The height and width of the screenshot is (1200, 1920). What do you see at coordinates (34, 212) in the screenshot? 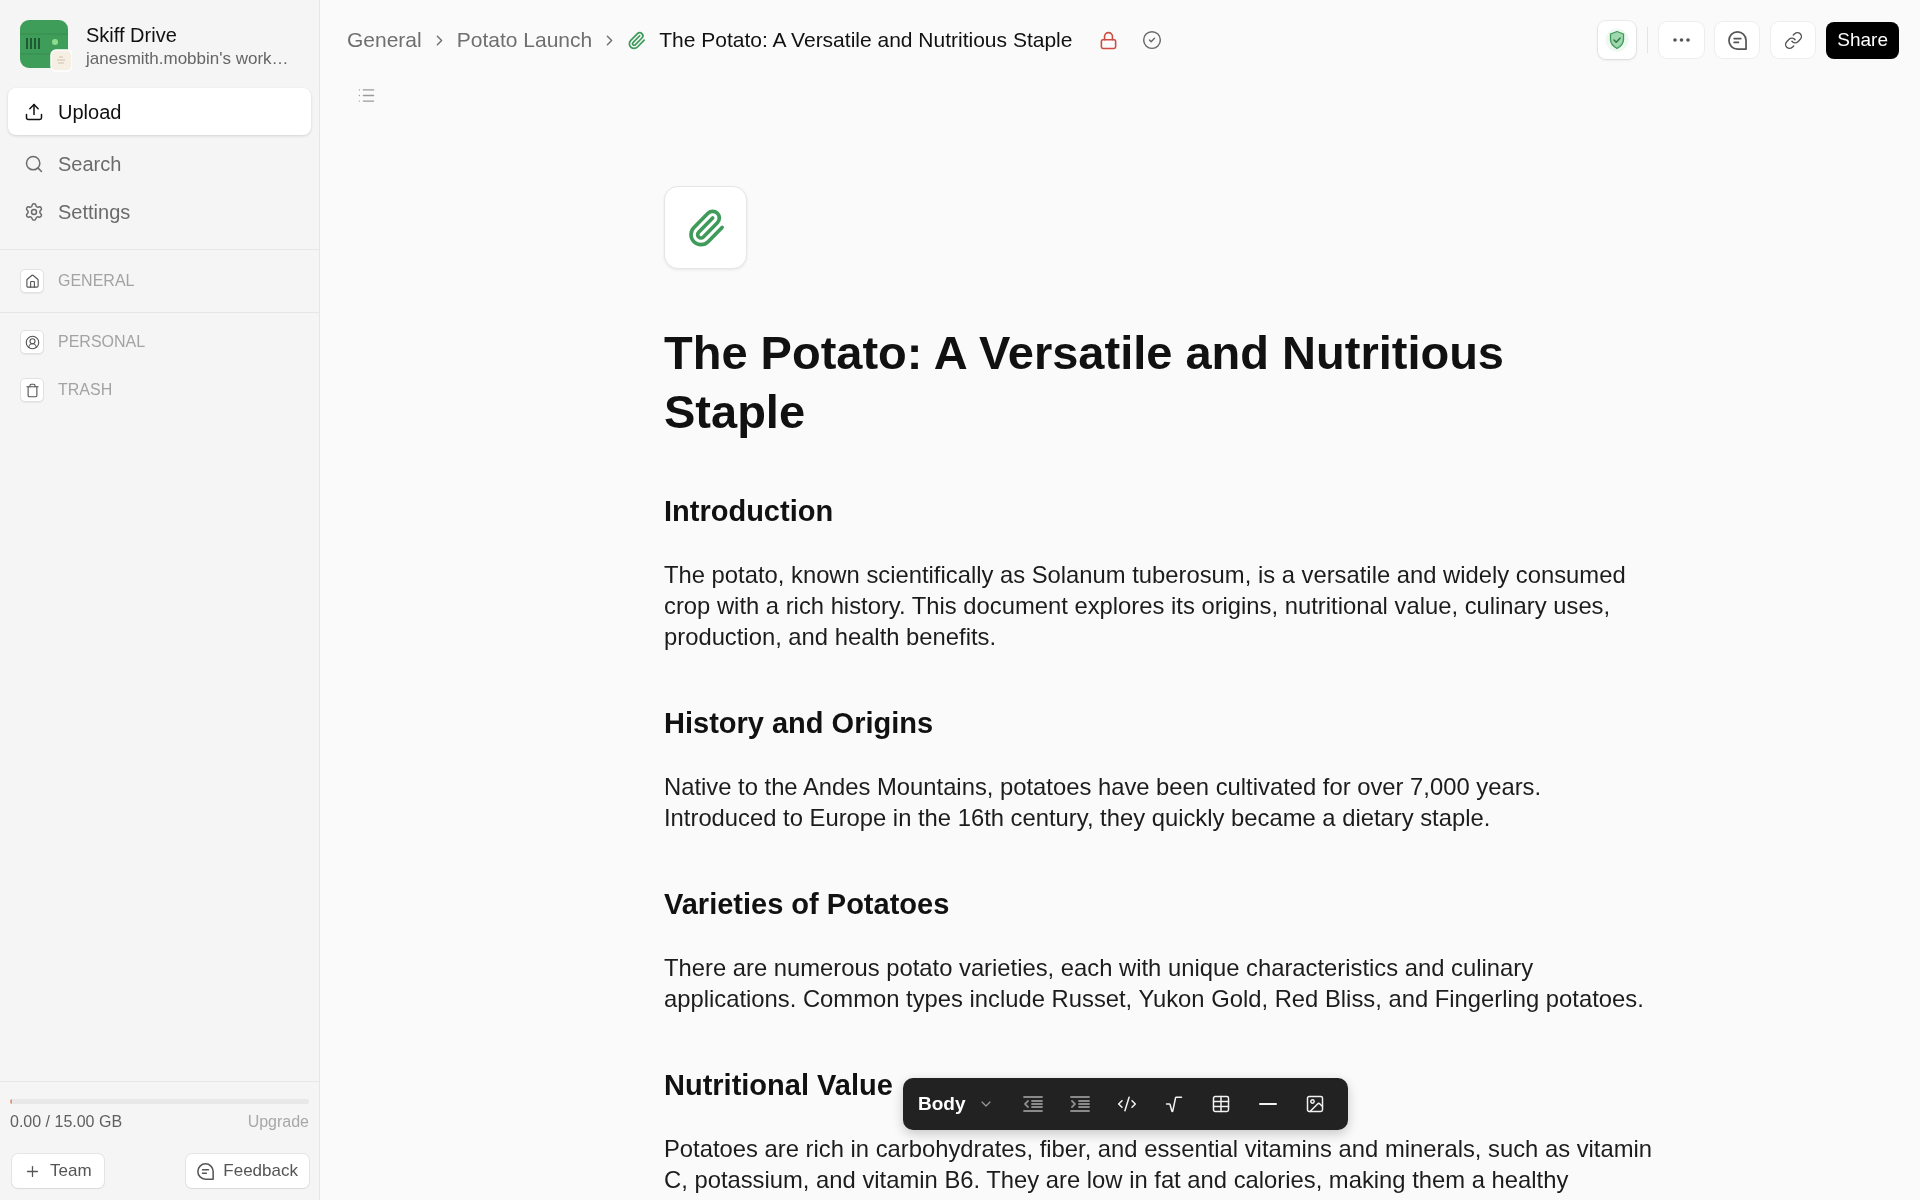
I see `settings-icon` at bounding box center [34, 212].